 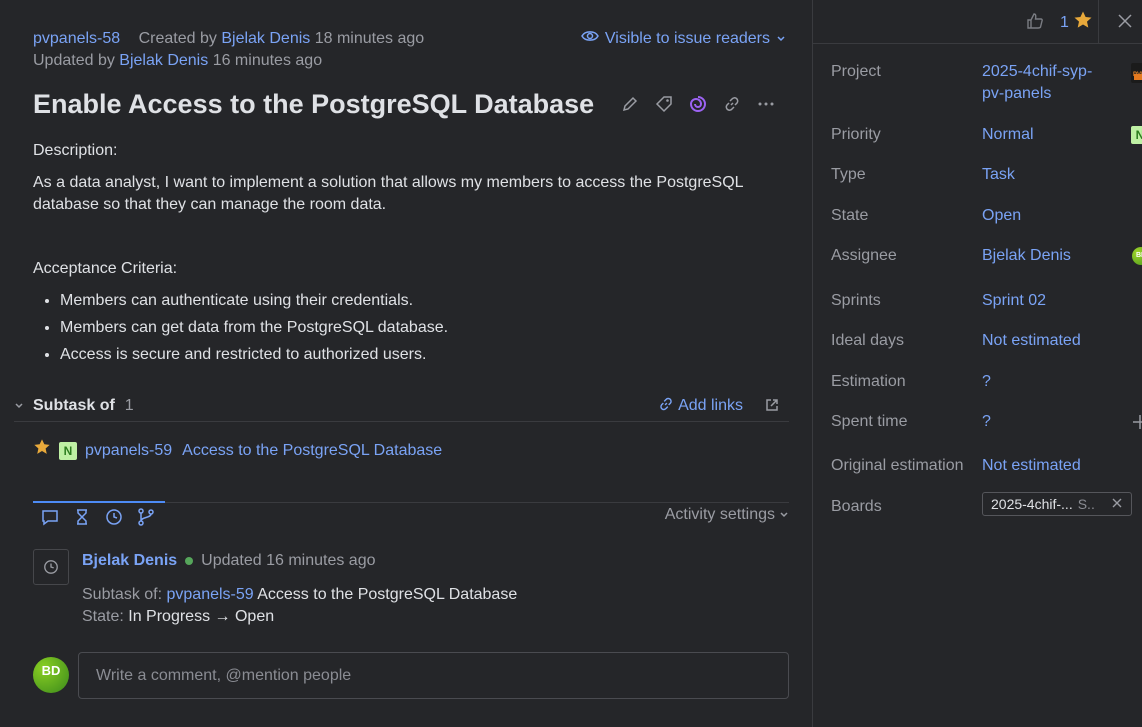 I want to click on comment-input, so click(x=433, y=675).